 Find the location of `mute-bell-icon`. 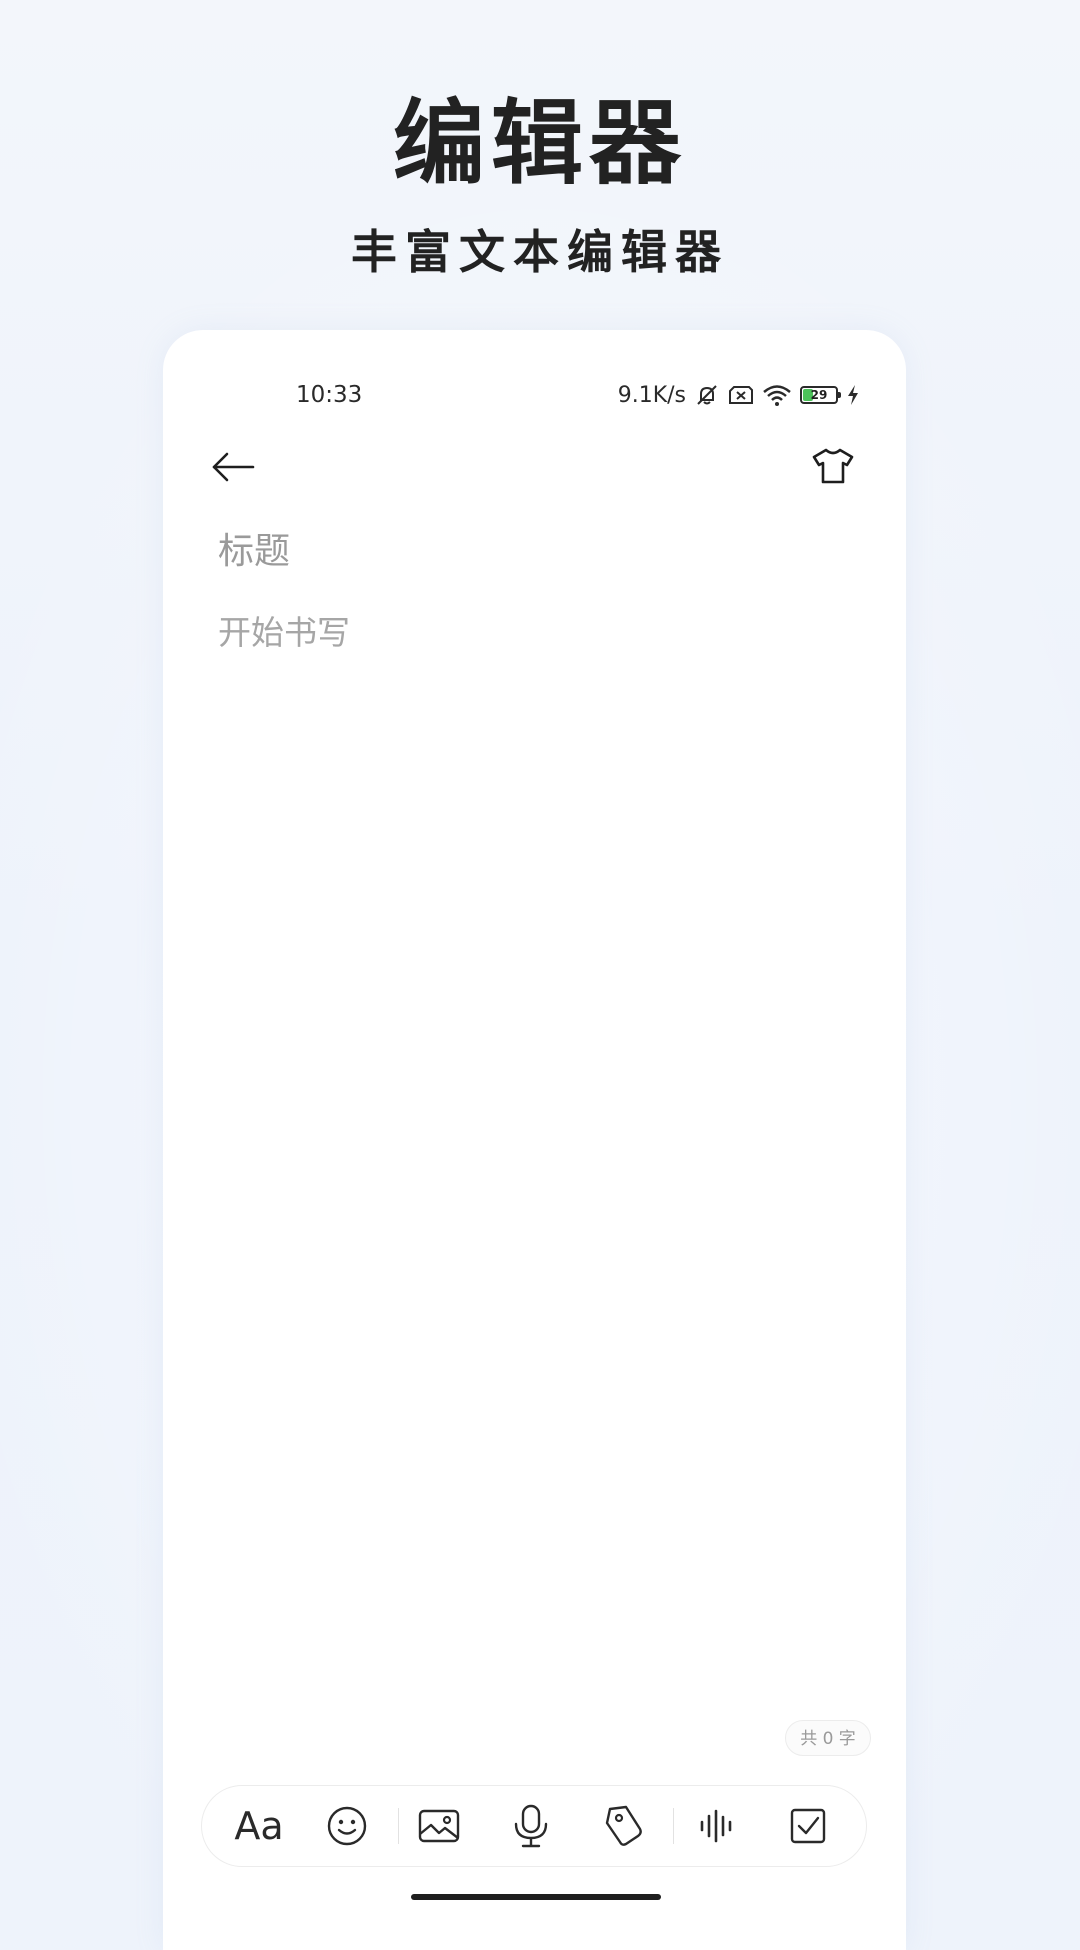

mute-bell-icon is located at coordinates (707, 395).